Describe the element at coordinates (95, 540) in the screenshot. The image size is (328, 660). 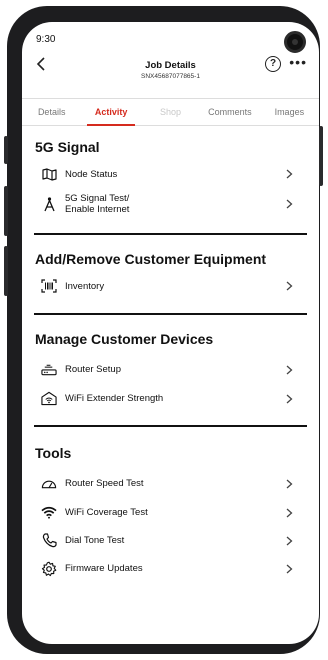
I see `row-label: Dial Tone Test` at that location.